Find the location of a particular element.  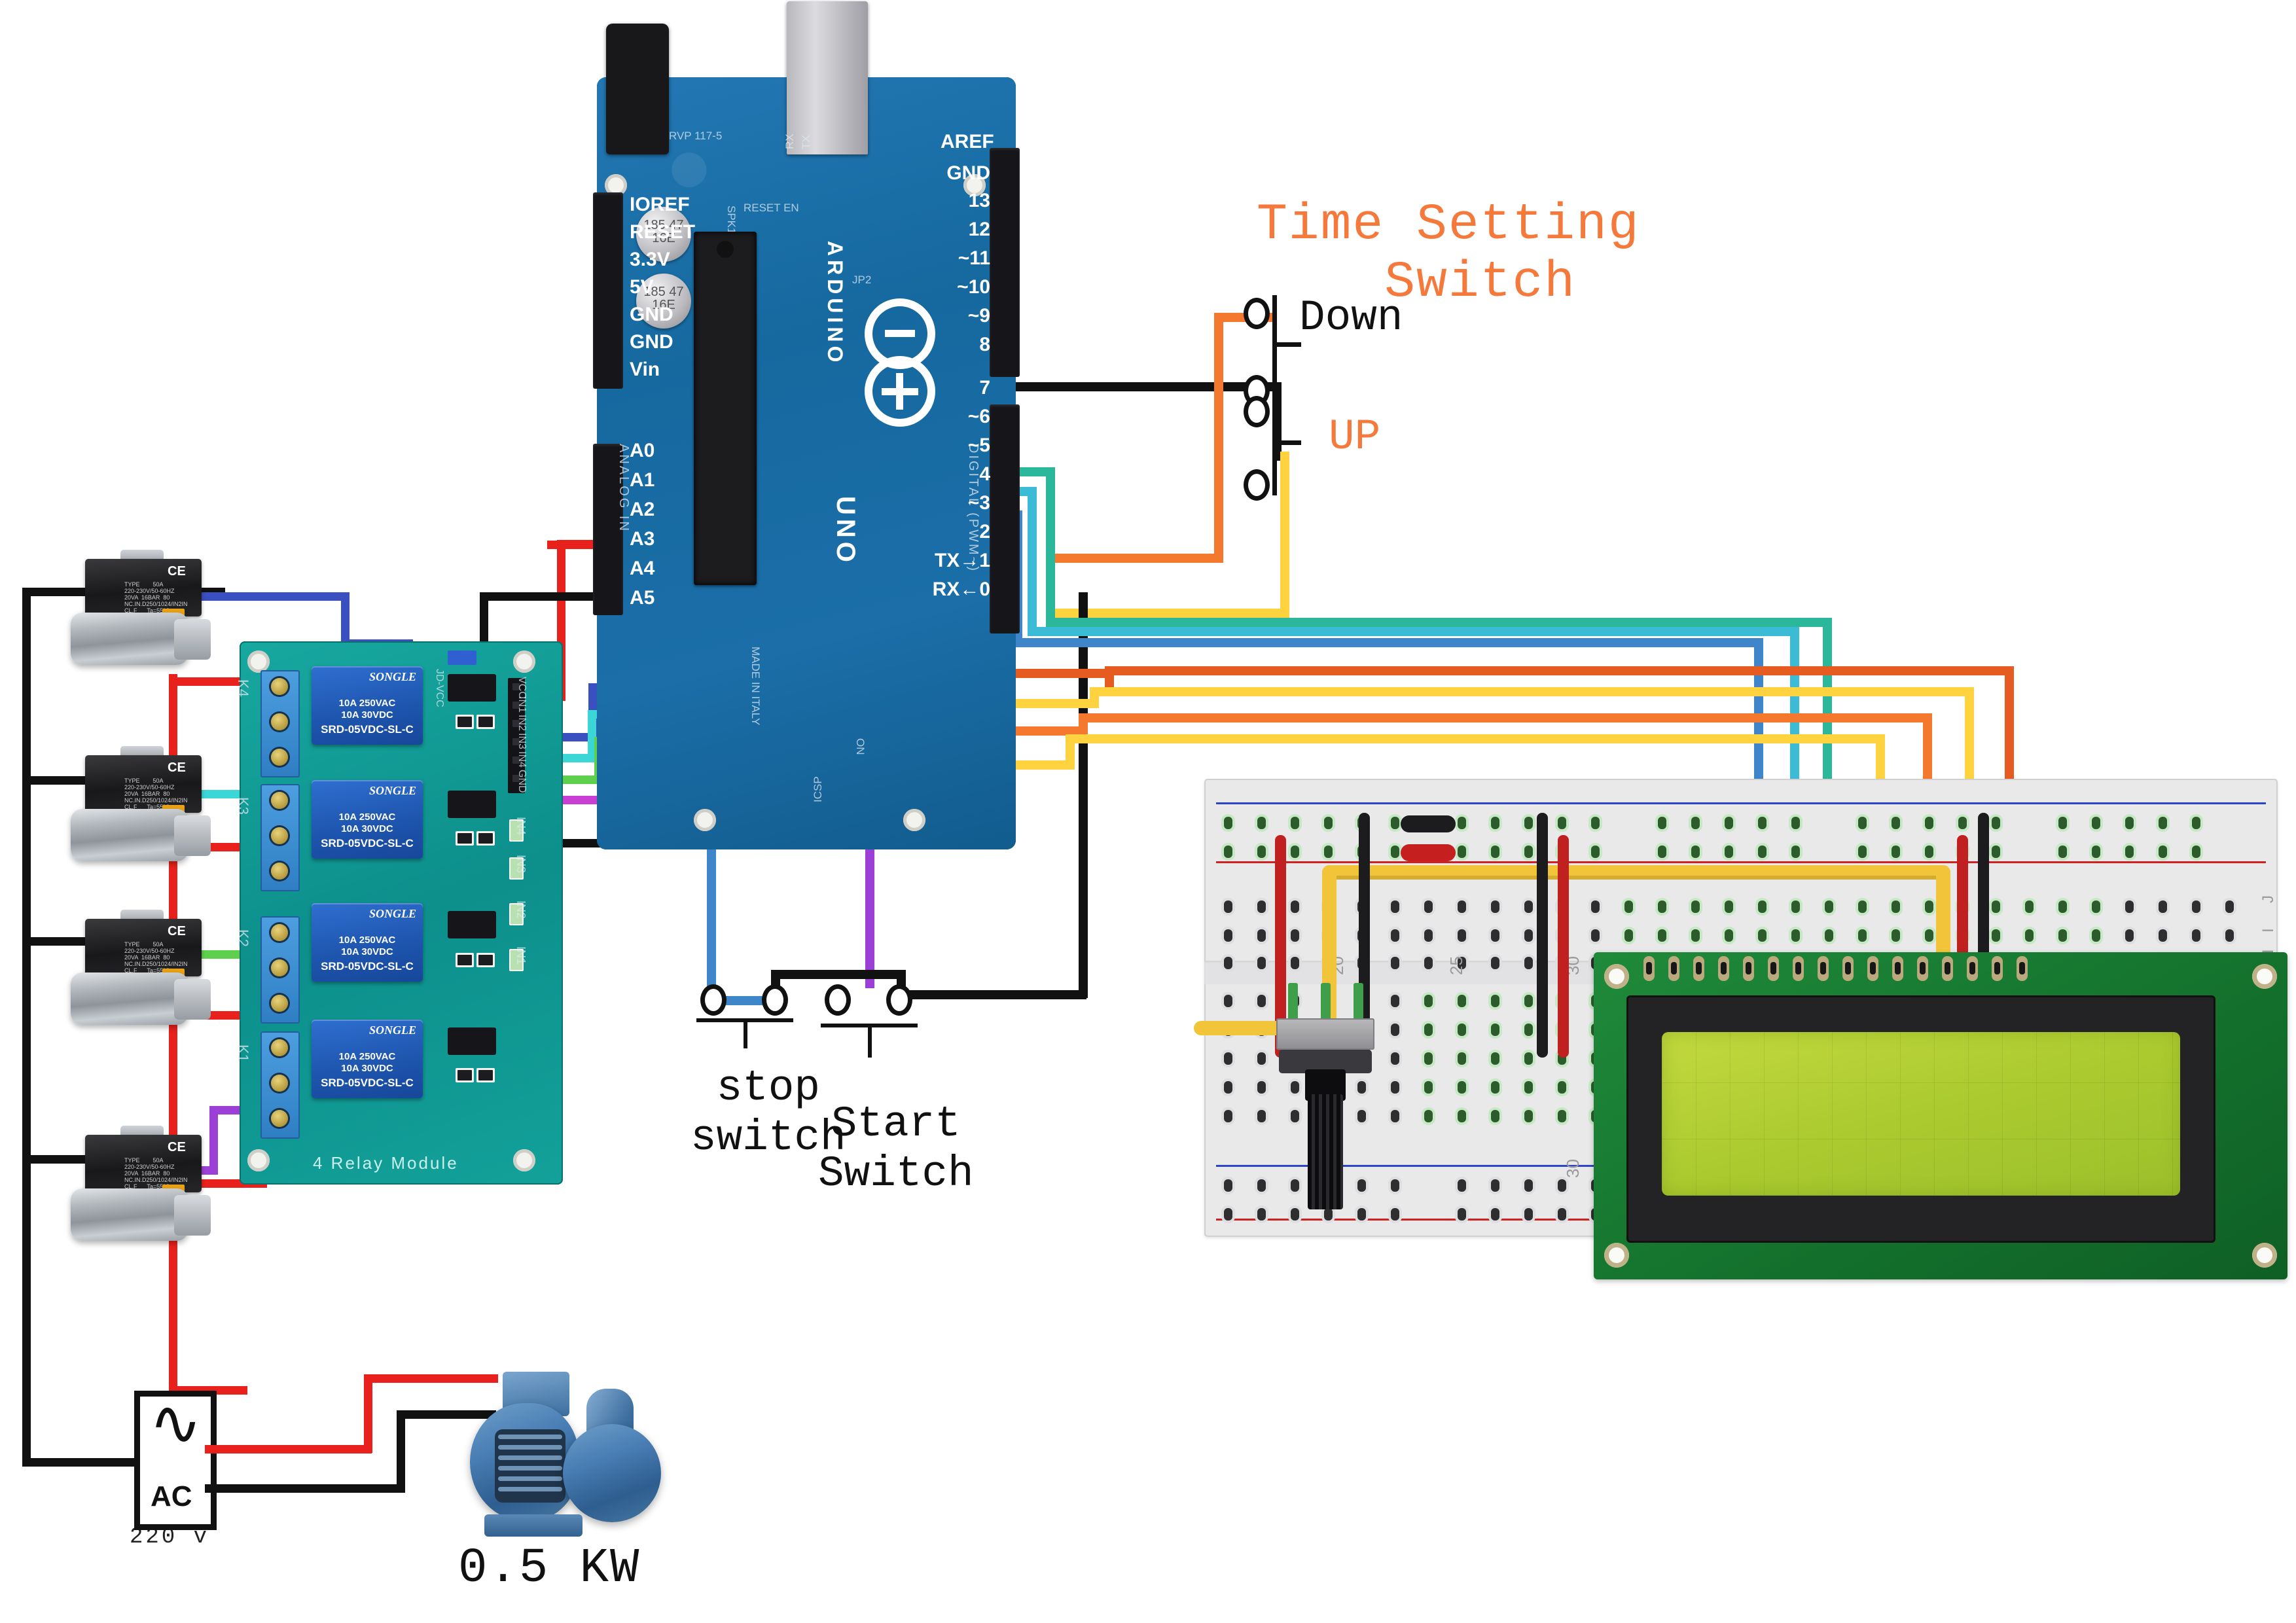

lcd-pin-header is located at coordinates (1839, 971).